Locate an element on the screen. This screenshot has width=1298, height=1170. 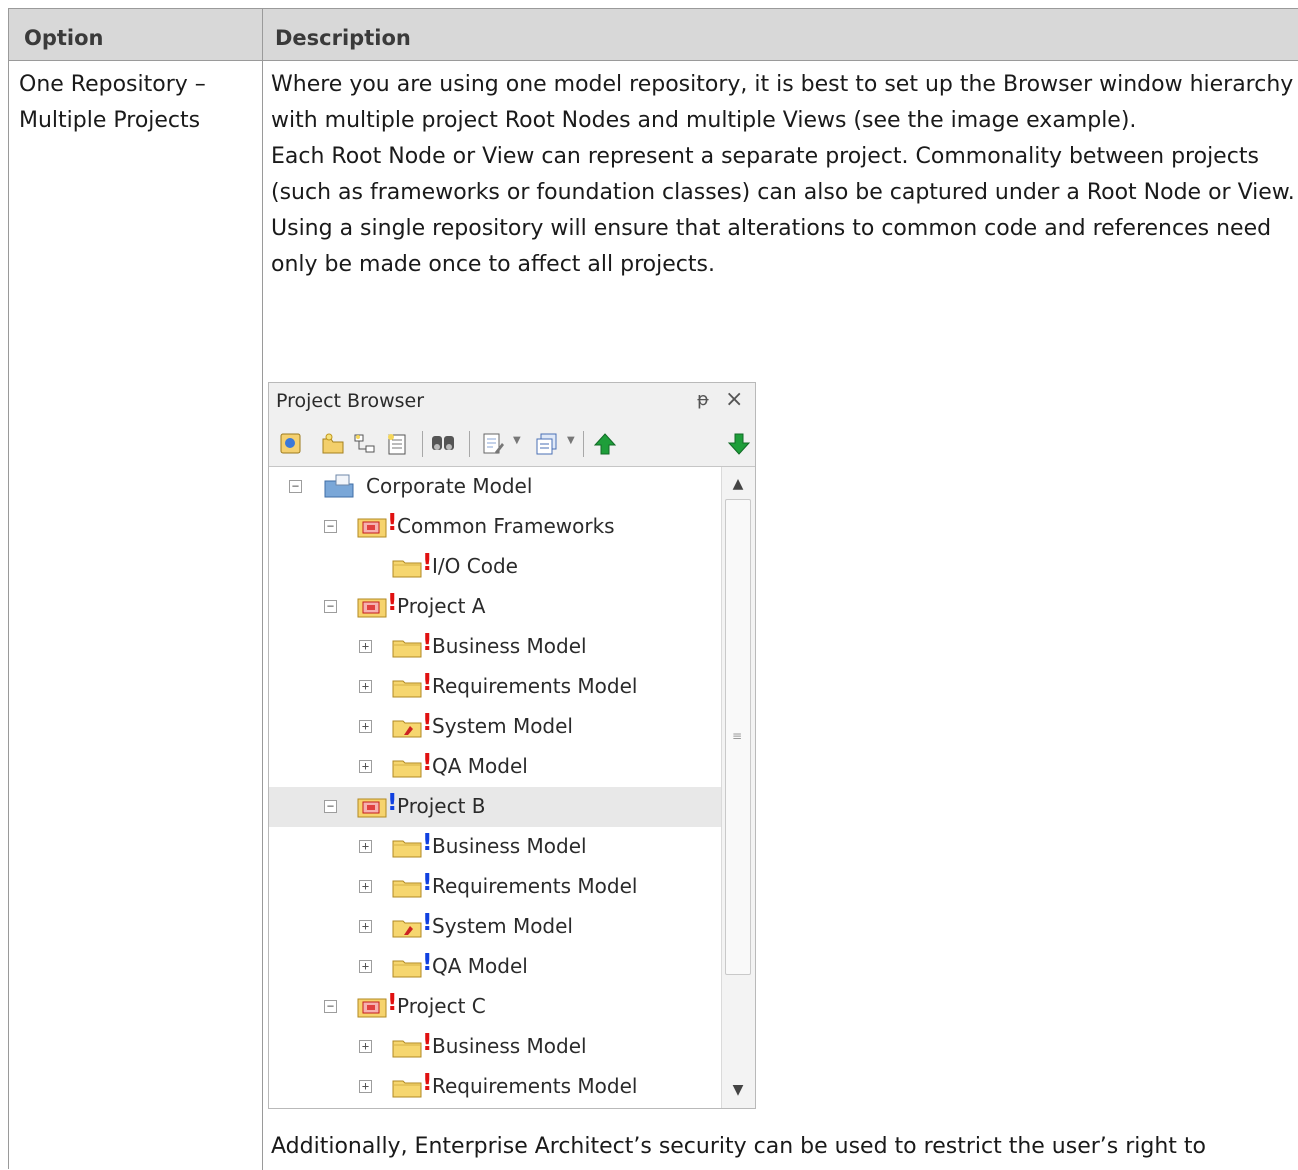
option-cell: One Repository – Multiple Projects is located at coordinates (112, 102).